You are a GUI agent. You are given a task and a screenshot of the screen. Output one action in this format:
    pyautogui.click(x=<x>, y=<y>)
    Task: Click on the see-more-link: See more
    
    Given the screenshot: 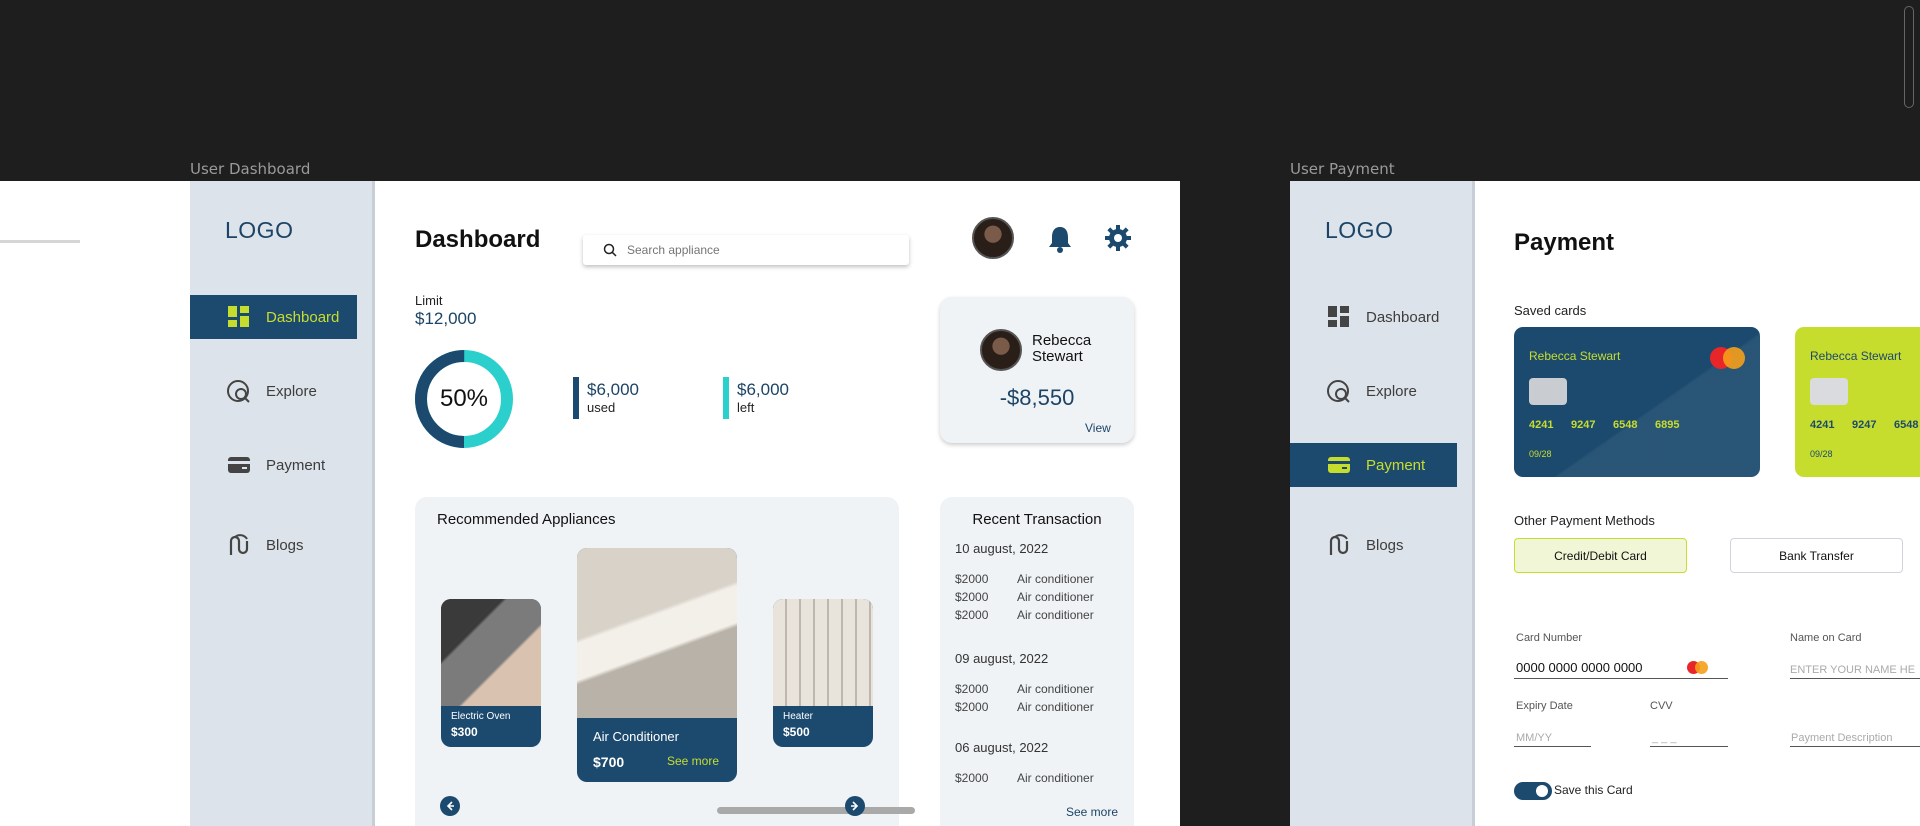 What is the action you would take?
    pyautogui.click(x=693, y=761)
    